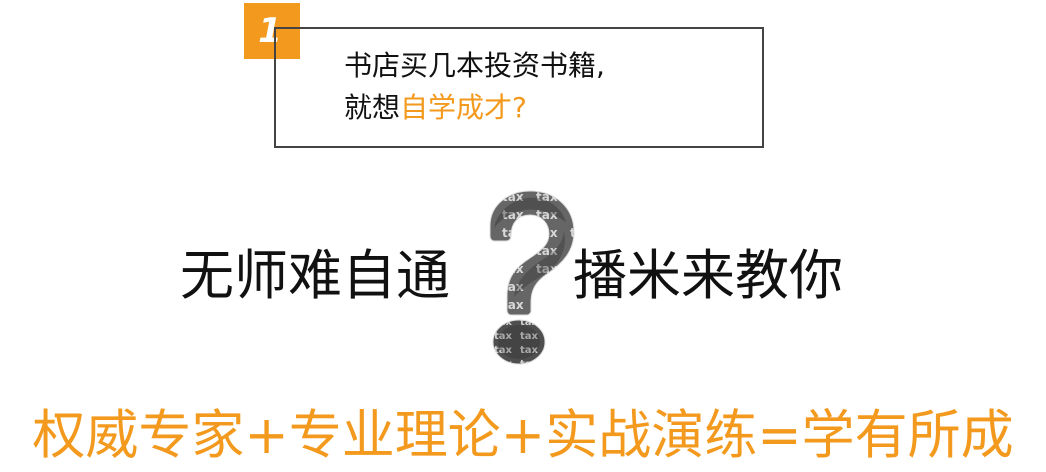  Describe the element at coordinates (523, 435) in the screenshot. I see `bottom-slogan: 权威专家+专业理论+实战演练=学有所成` at that location.